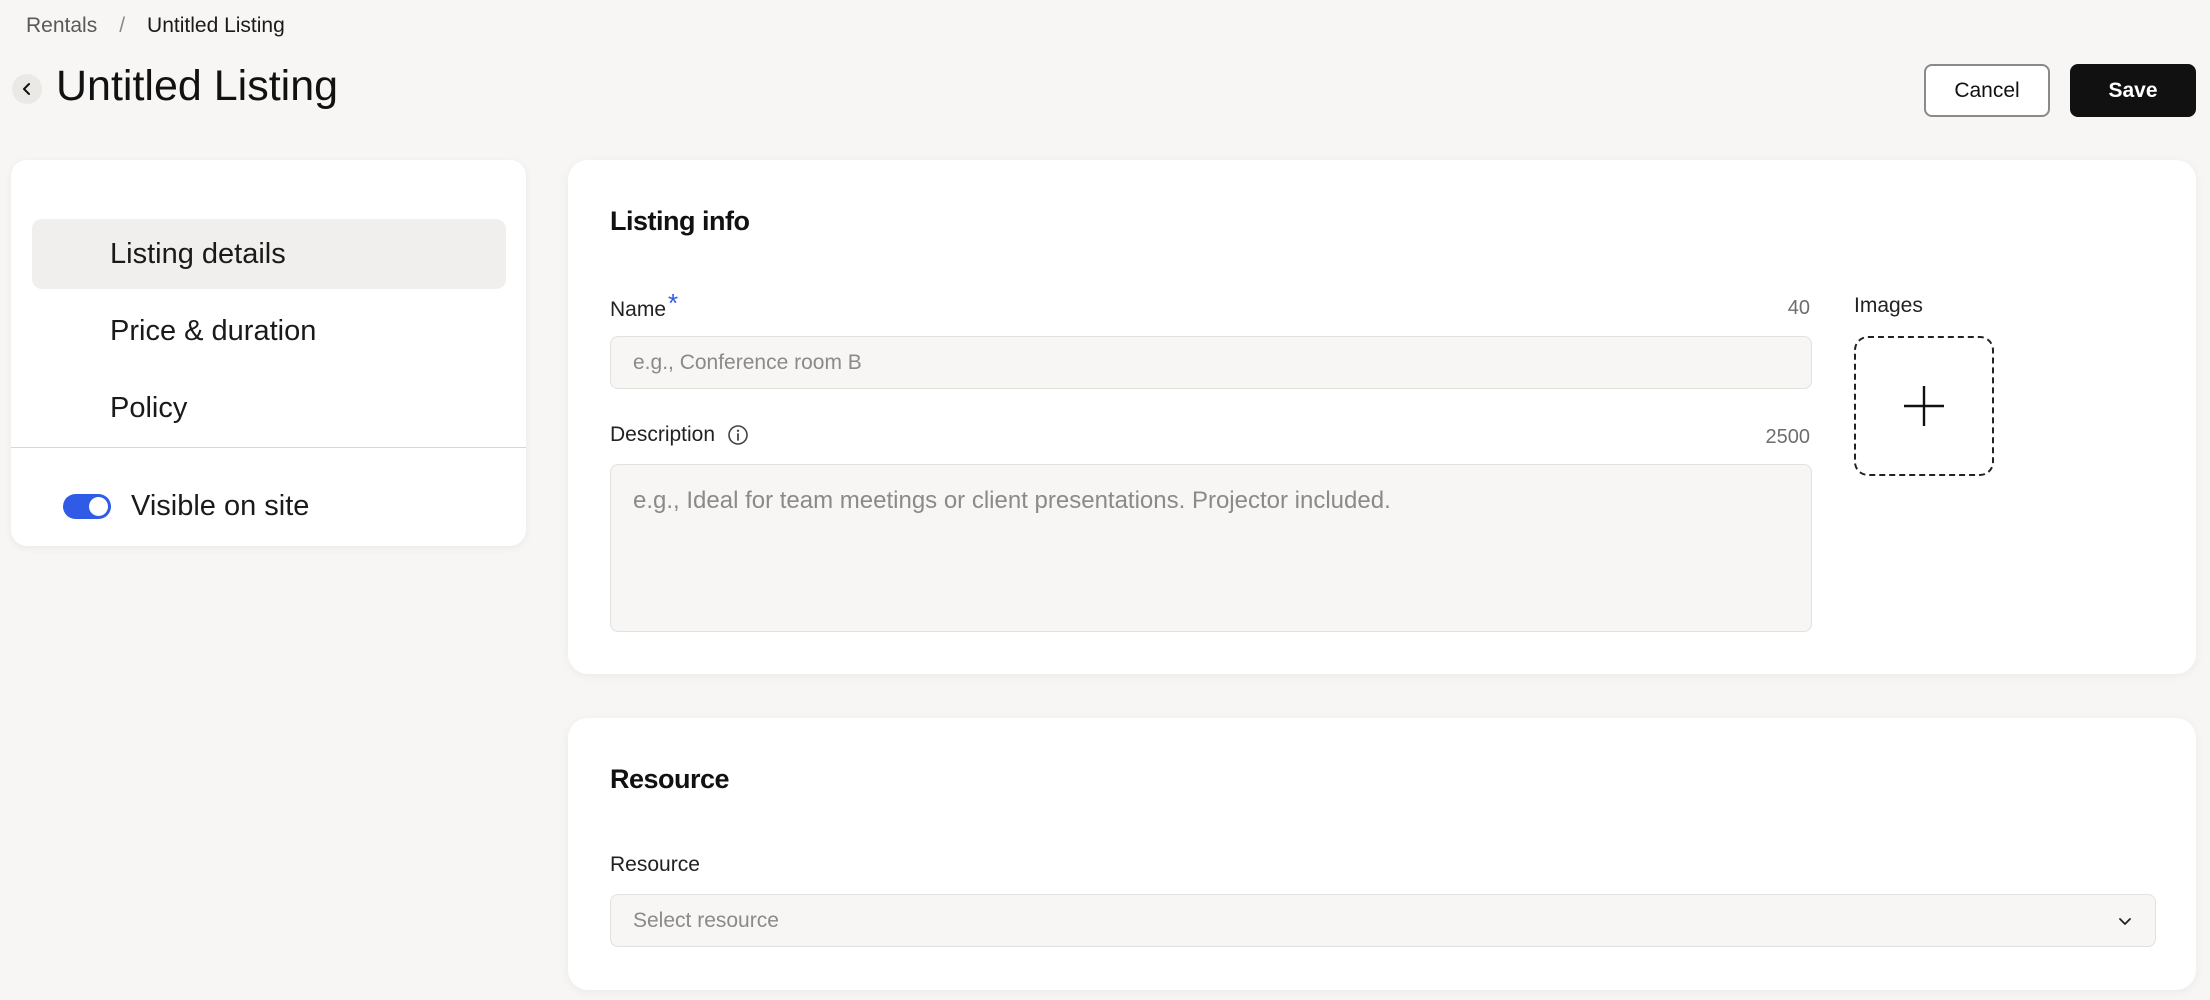  I want to click on sidebar-item-label: Policy, so click(149, 407).